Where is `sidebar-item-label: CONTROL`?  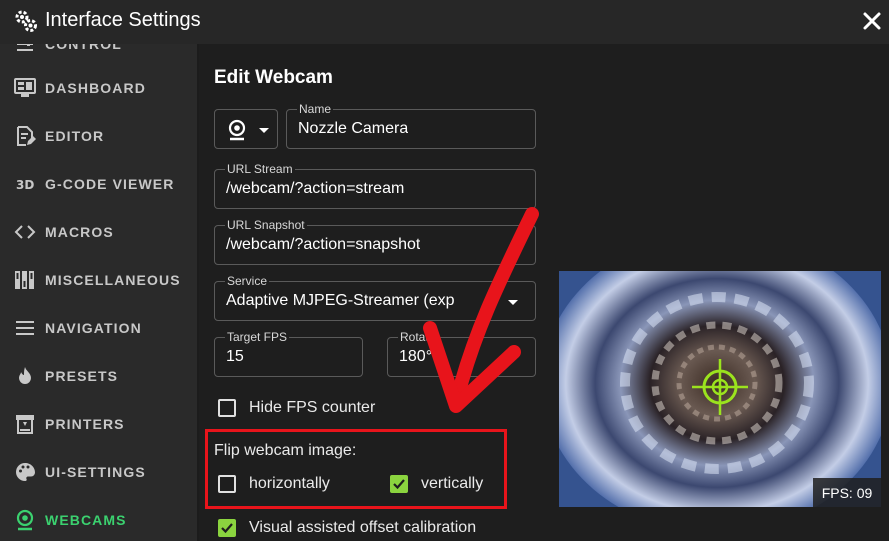
sidebar-item-label: CONTROL is located at coordinates (83, 48).